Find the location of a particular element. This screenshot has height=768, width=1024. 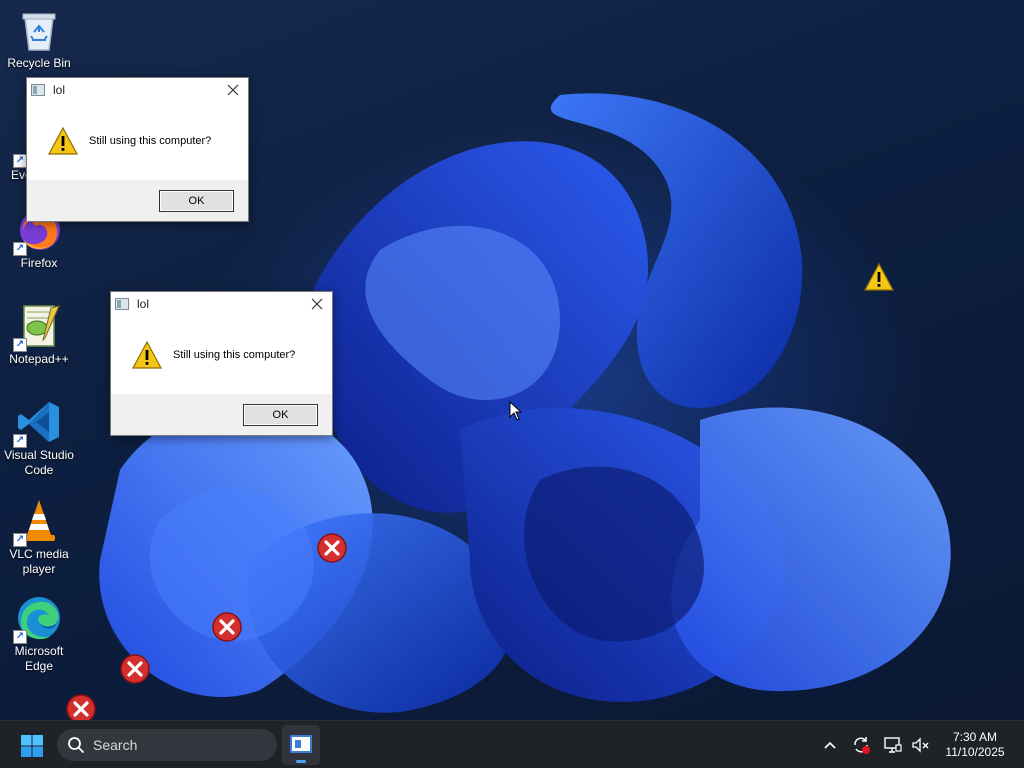

desktop-icon-label: VLC media player is located at coordinates (39, 561).